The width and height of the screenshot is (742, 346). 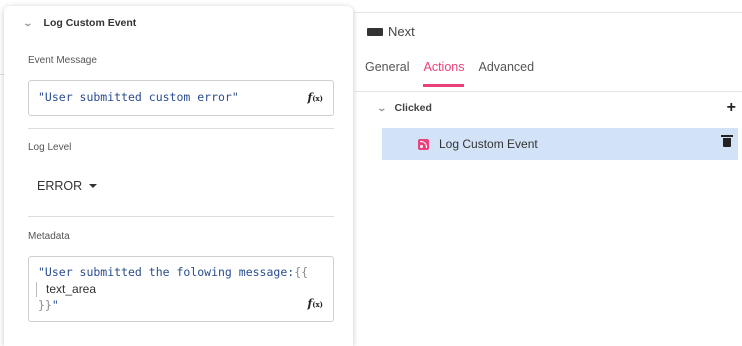 I want to click on action-item-log-custom-event: Log Custom Event, so click(x=560, y=144).